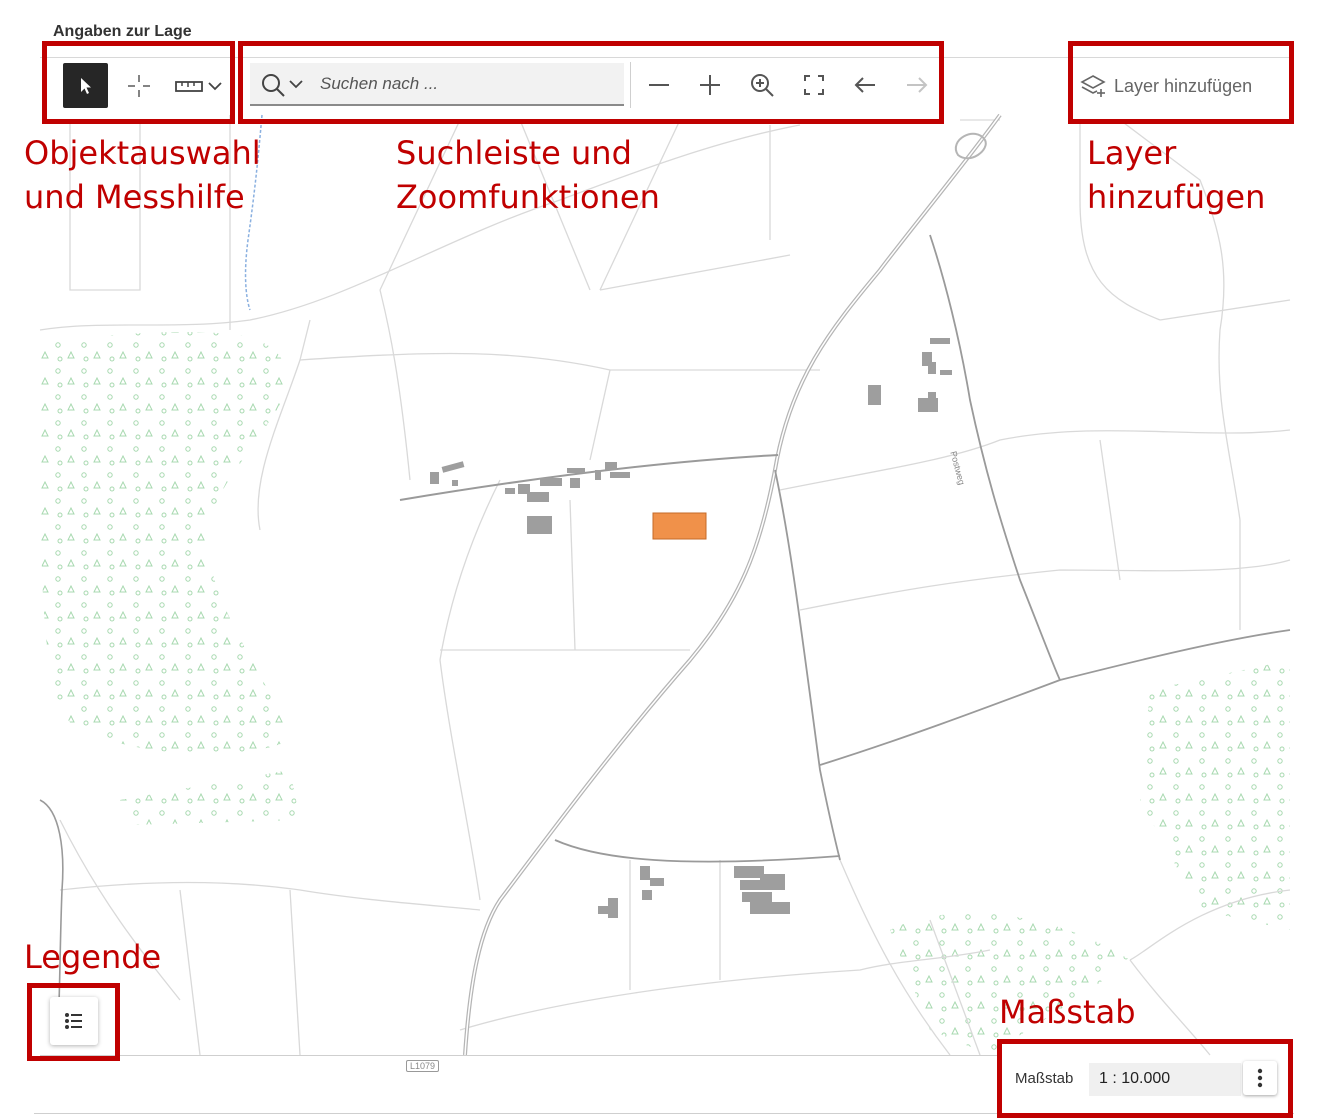  Describe the element at coordinates (423, 1066) in the screenshot. I see `road-shield: L1079` at that location.